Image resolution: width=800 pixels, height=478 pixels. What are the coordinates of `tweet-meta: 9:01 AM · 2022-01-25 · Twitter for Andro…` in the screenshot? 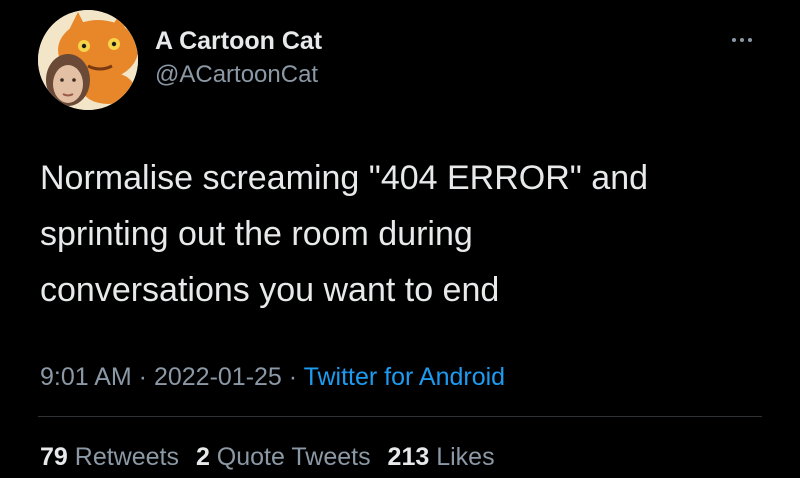 It's located at (272, 377).